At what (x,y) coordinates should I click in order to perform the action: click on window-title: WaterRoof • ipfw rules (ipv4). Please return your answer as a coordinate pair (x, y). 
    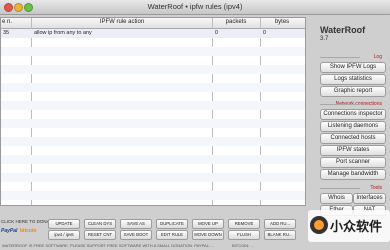
    Looking at the image, I should click on (195, 6).